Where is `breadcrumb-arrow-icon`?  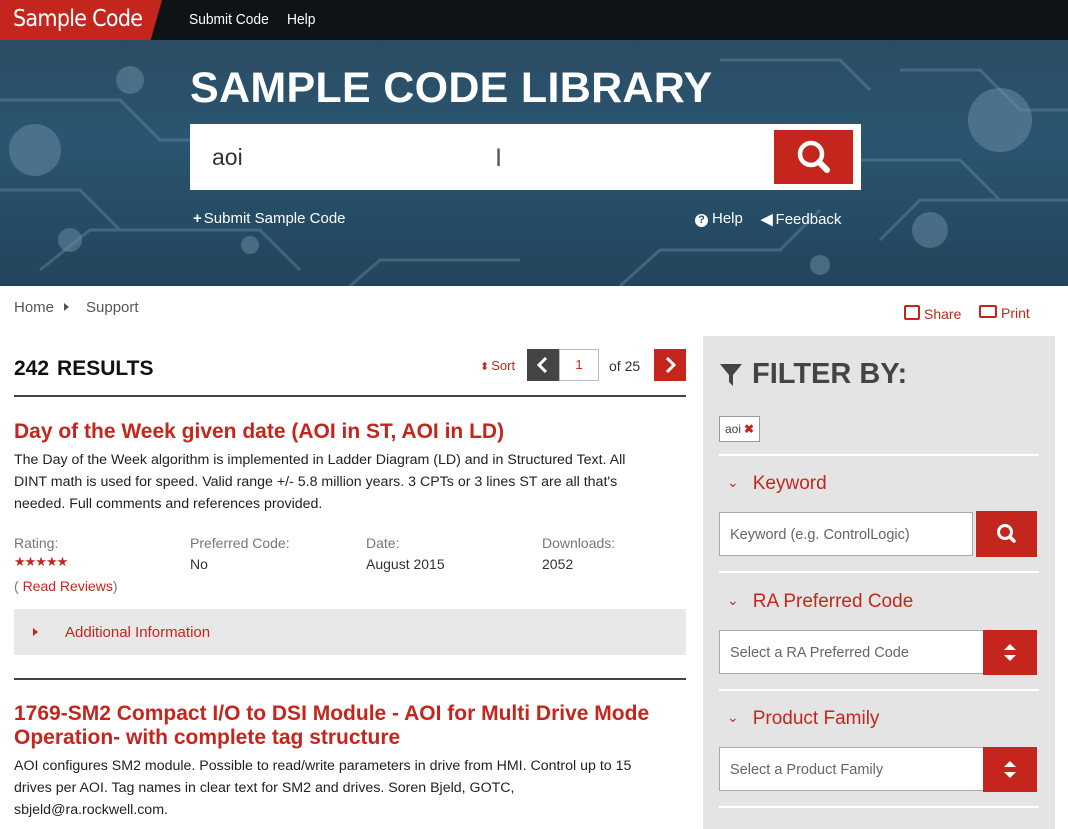
breadcrumb-arrow-icon is located at coordinates (66, 307).